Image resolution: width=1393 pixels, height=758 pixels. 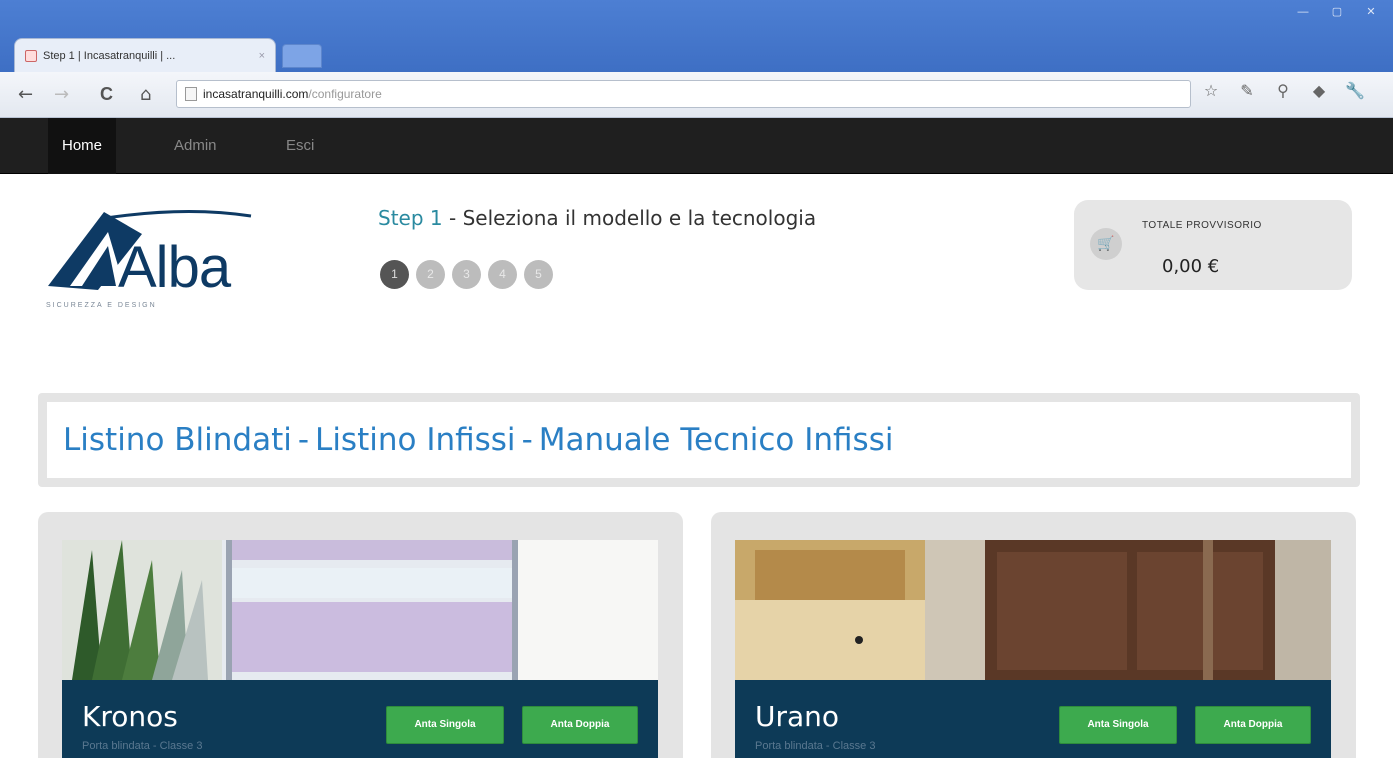 I want to click on extension-pen-icon: ✎, so click(x=1247, y=91).